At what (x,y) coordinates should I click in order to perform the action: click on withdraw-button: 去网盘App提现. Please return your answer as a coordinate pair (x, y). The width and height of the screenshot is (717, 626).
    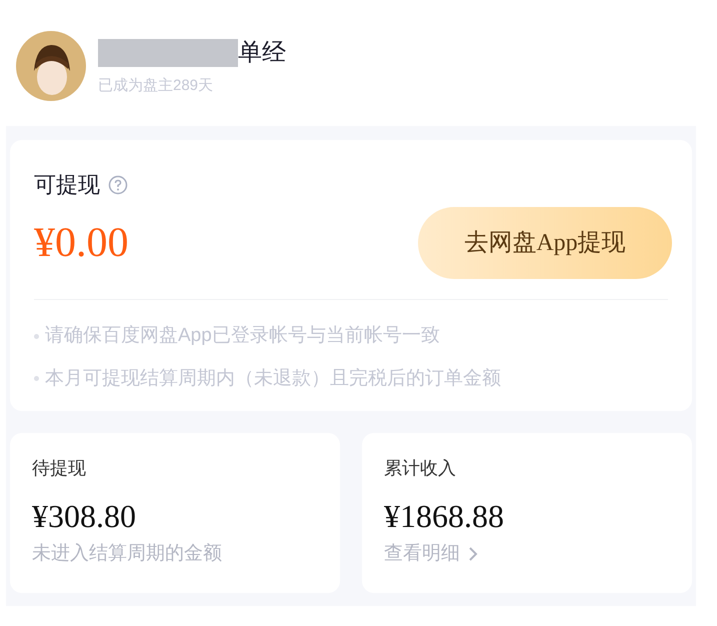
    Looking at the image, I should click on (545, 243).